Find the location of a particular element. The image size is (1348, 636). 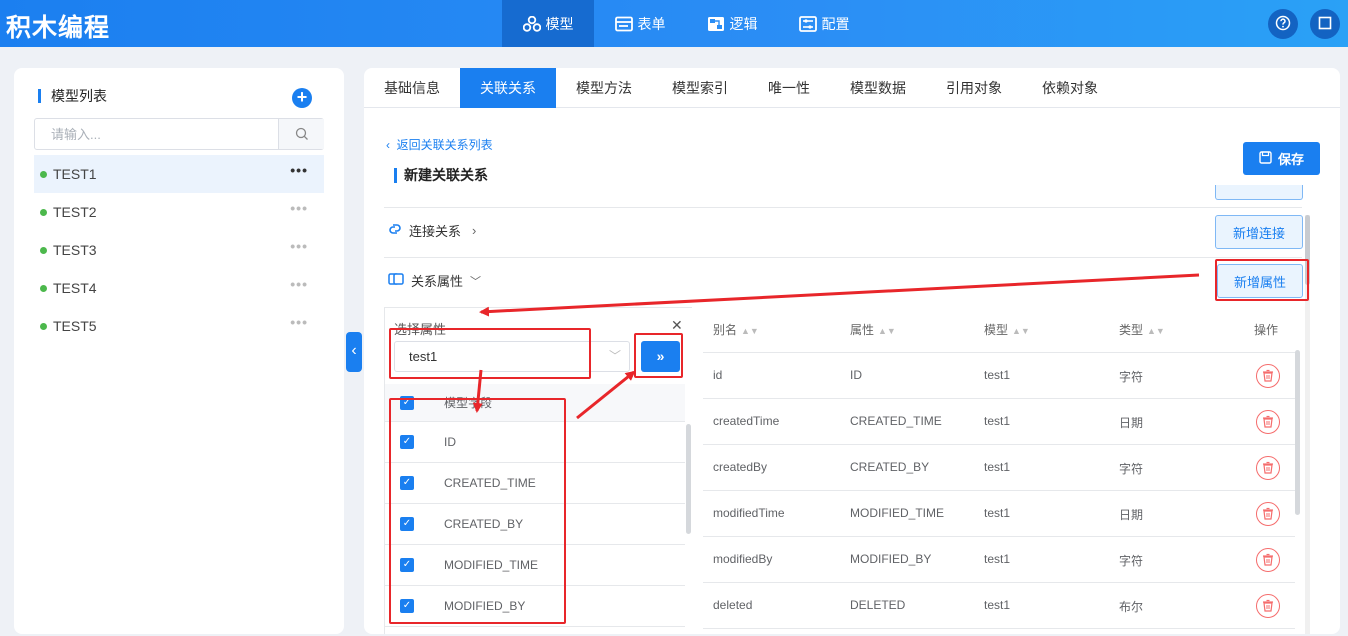

list-item: TEST4 ••• is located at coordinates (179, 288).